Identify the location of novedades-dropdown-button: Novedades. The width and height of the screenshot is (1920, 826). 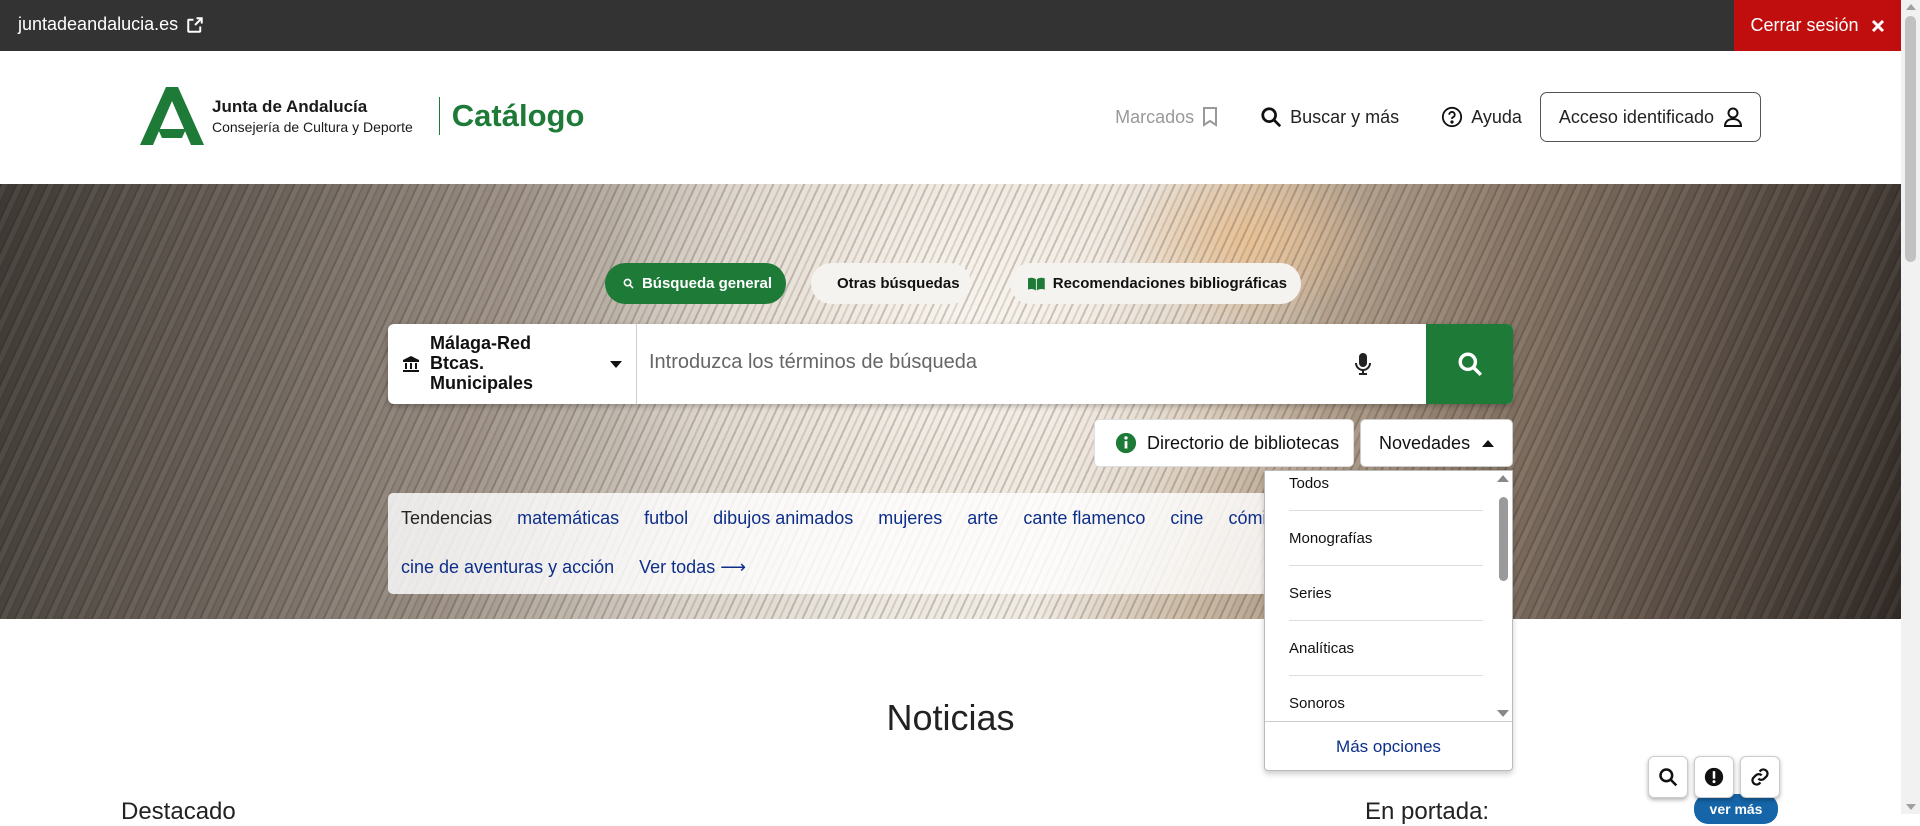
(1436, 443).